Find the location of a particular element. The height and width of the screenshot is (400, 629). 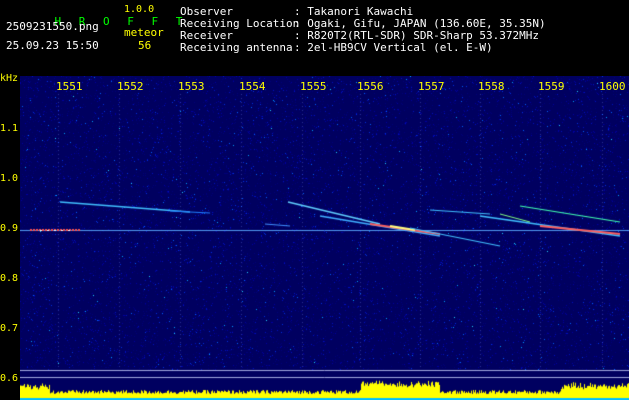

meteor-count: 56 is located at coordinates (145, 45).